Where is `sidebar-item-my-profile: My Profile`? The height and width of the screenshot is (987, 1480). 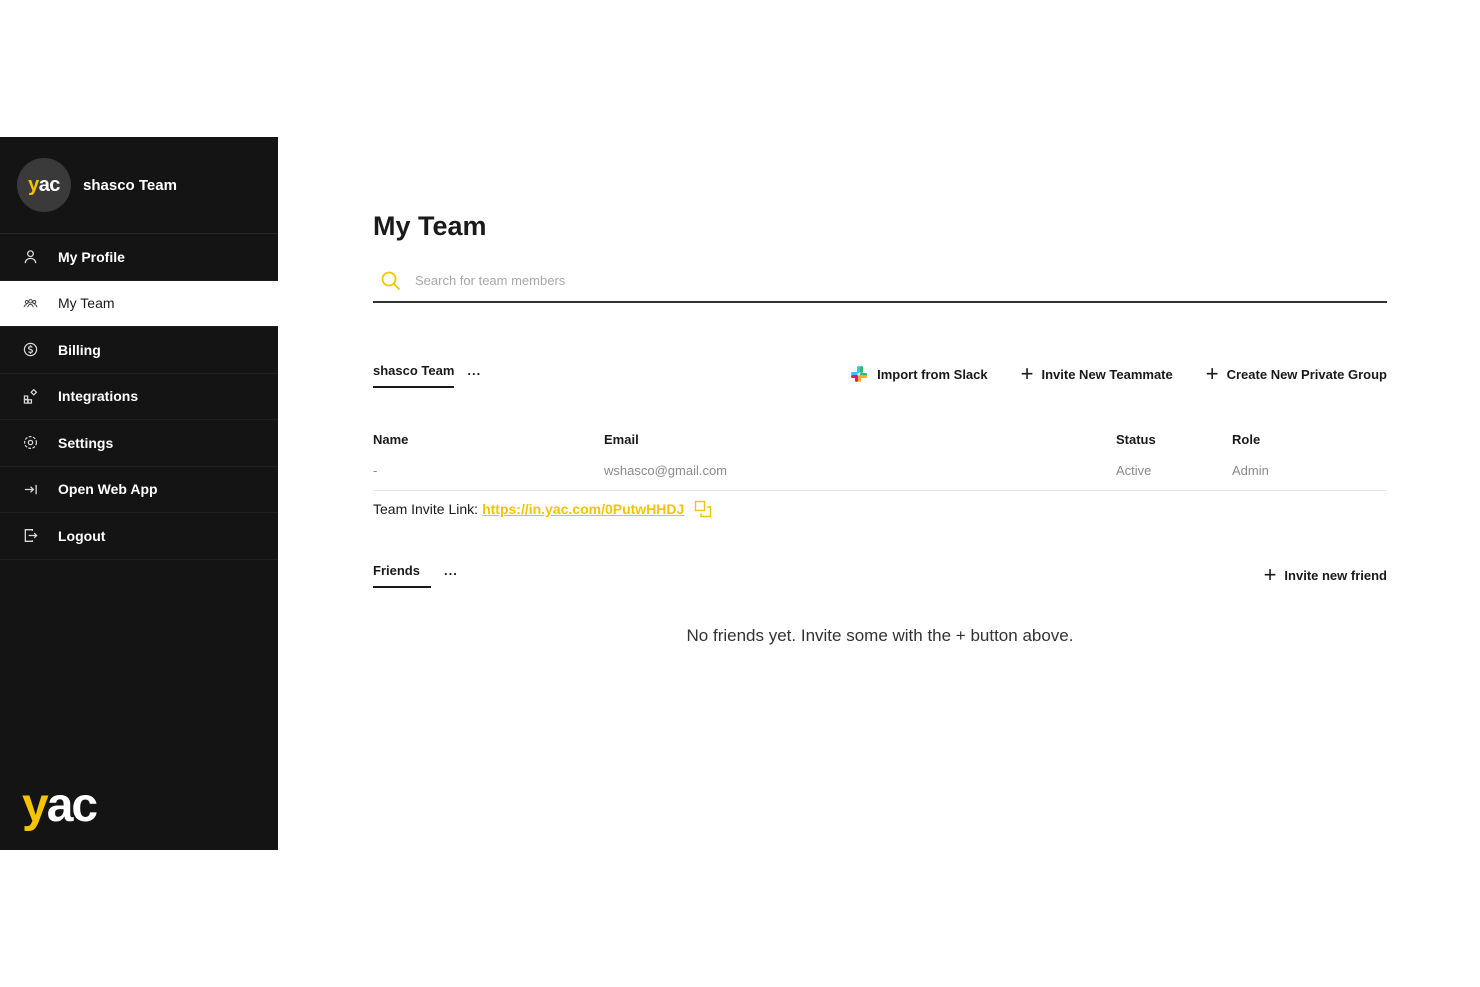 sidebar-item-my-profile: My Profile is located at coordinates (139, 257).